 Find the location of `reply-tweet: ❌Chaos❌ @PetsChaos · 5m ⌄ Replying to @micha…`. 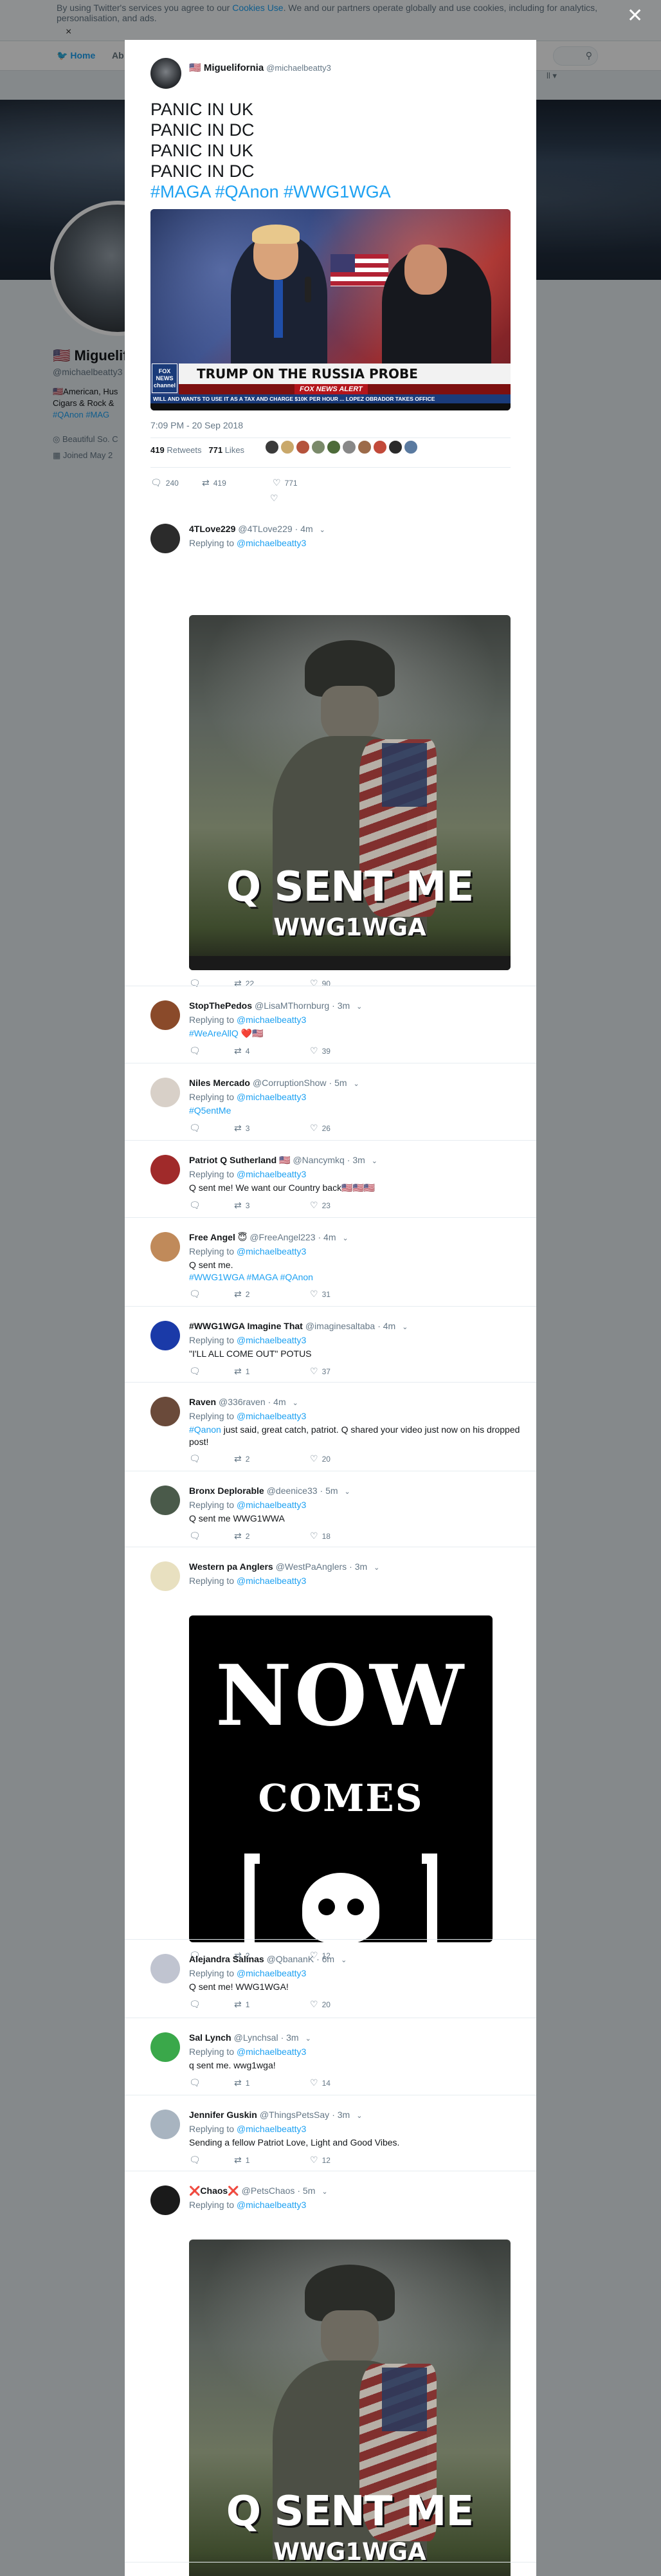

reply-tweet: ❌Chaos❌ @PetsChaos · 5m ⌄ Replying to @micha… is located at coordinates (330, 2373).